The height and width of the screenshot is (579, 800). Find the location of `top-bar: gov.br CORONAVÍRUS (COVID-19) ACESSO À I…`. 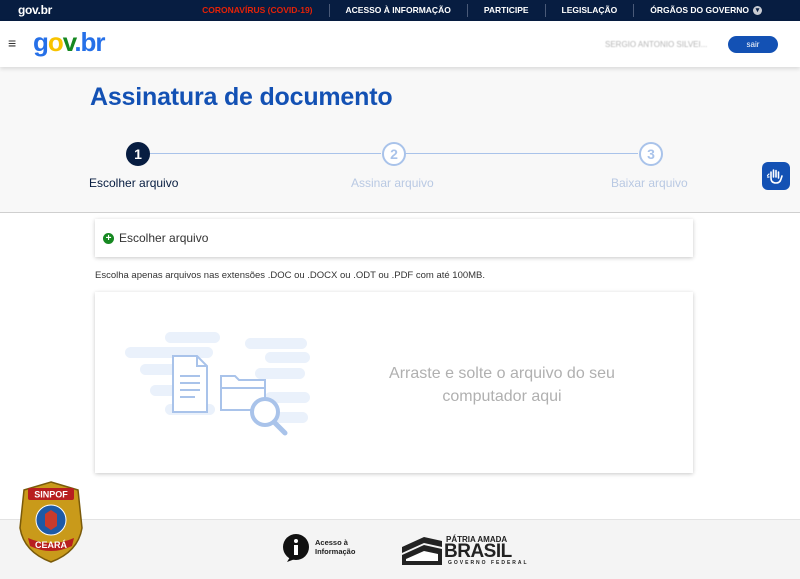

top-bar: gov.br CORONAVÍRUS (COVID-19) ACESSO À I… is located at coordinates (400, 10).